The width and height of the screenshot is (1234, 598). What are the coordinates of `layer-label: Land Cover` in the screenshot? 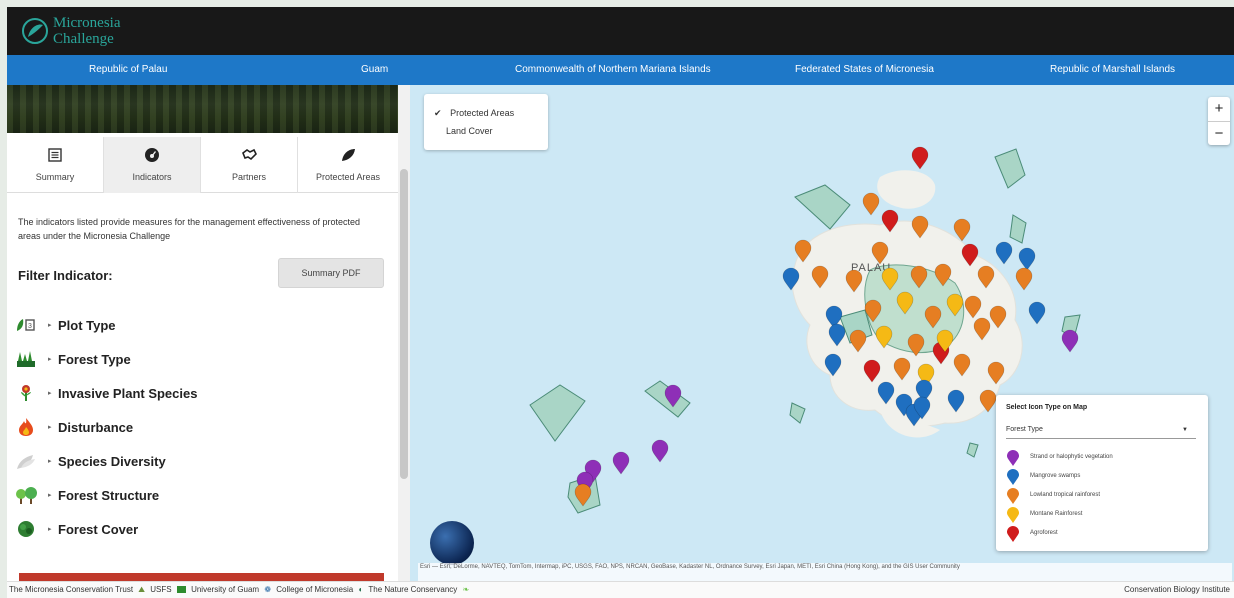 It's located at (469, 131).